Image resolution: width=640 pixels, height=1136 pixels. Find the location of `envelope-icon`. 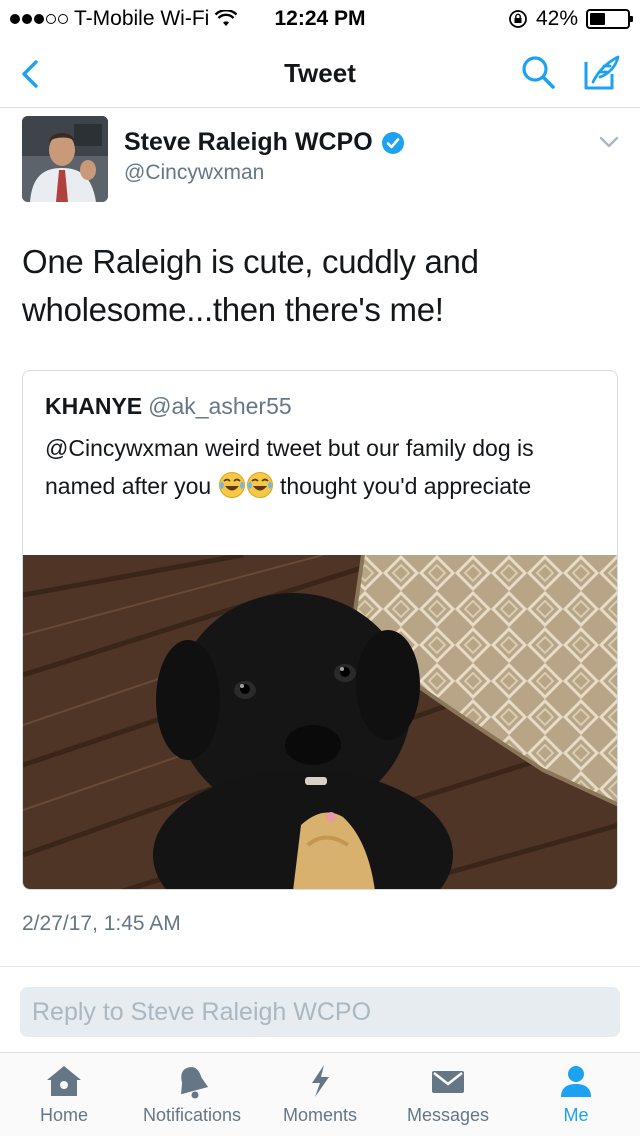

envelope-icon is located at coordinates (448, 1082).